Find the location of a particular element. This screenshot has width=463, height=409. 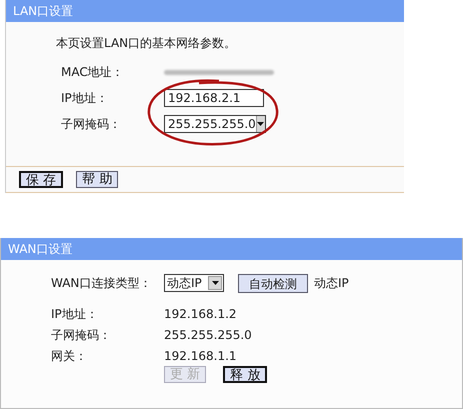

field-label: 网关： is located at coordinates (69, 356).